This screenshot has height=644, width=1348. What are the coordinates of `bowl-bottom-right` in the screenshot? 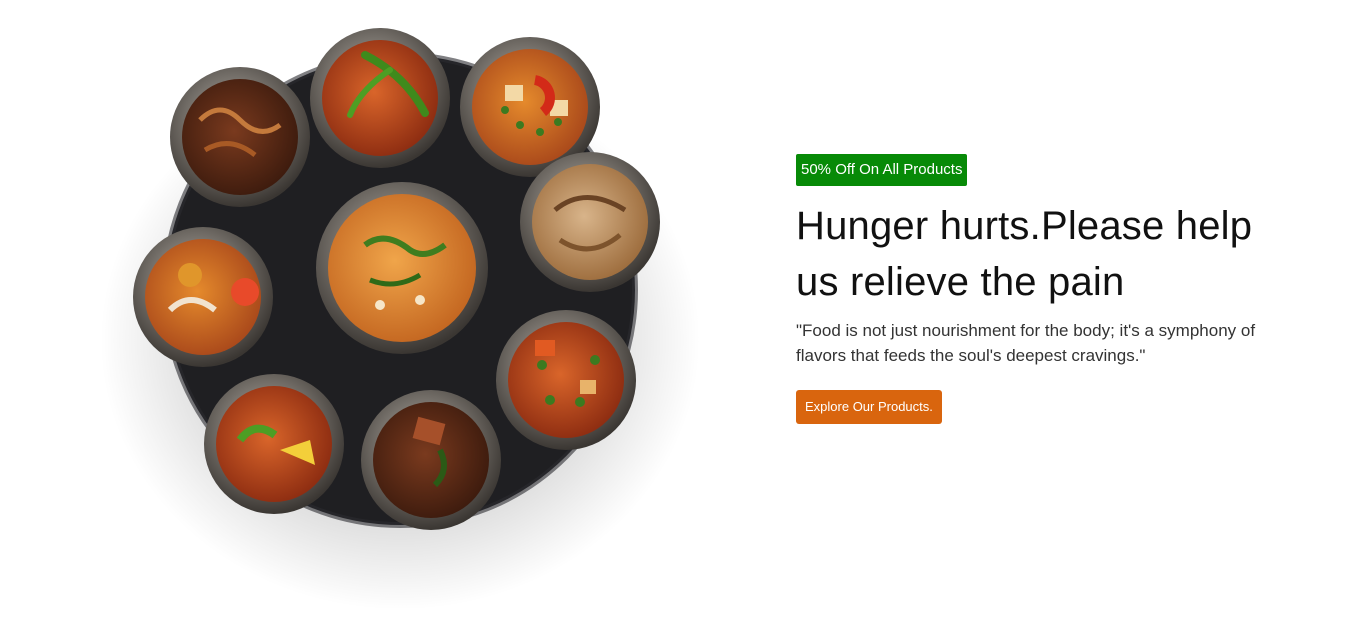 It's located at (566, 380).